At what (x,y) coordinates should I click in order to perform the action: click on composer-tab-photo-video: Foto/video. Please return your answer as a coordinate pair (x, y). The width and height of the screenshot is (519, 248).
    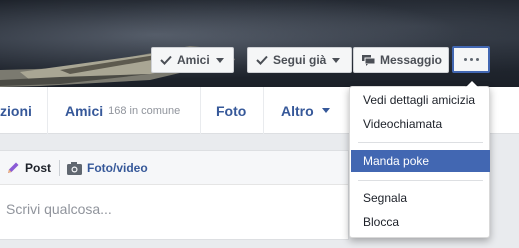
    Looking at the image, I should click on (107, 168).